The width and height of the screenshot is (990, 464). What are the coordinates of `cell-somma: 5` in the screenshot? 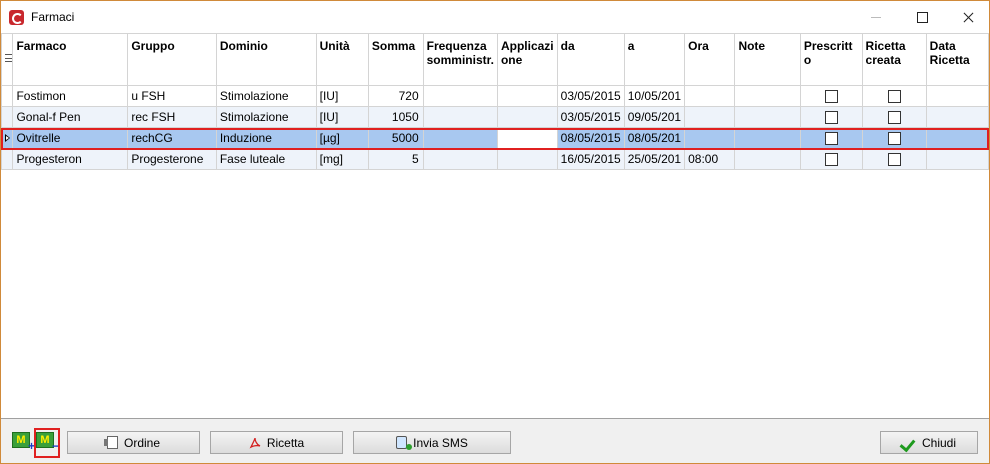 It's located at (395, 159).